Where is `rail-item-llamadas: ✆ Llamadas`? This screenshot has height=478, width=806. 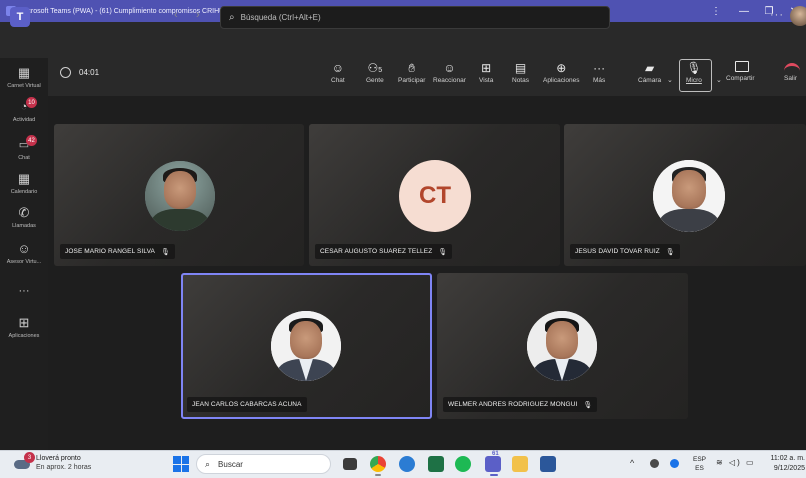
rail-item-llamadas: ✆ Llamadas is located at coordinates (24, 217).